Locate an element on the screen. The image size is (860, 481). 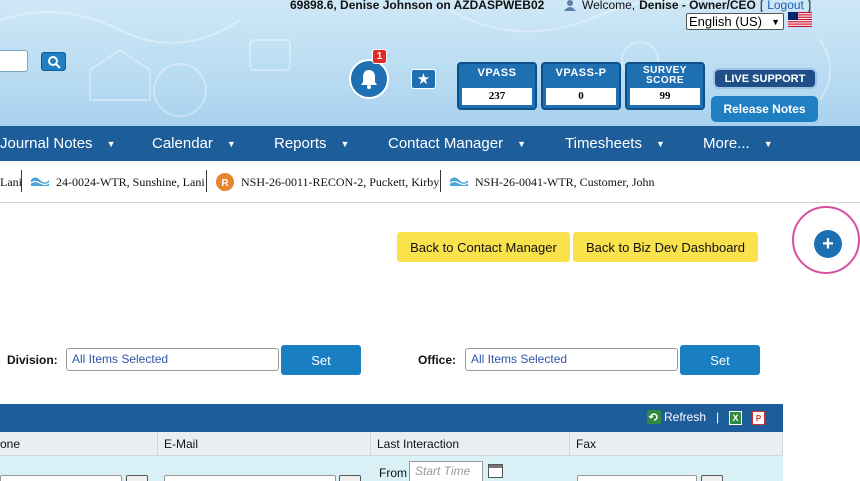
column-header-email: E-Mail is located at coordinates (264, 444).